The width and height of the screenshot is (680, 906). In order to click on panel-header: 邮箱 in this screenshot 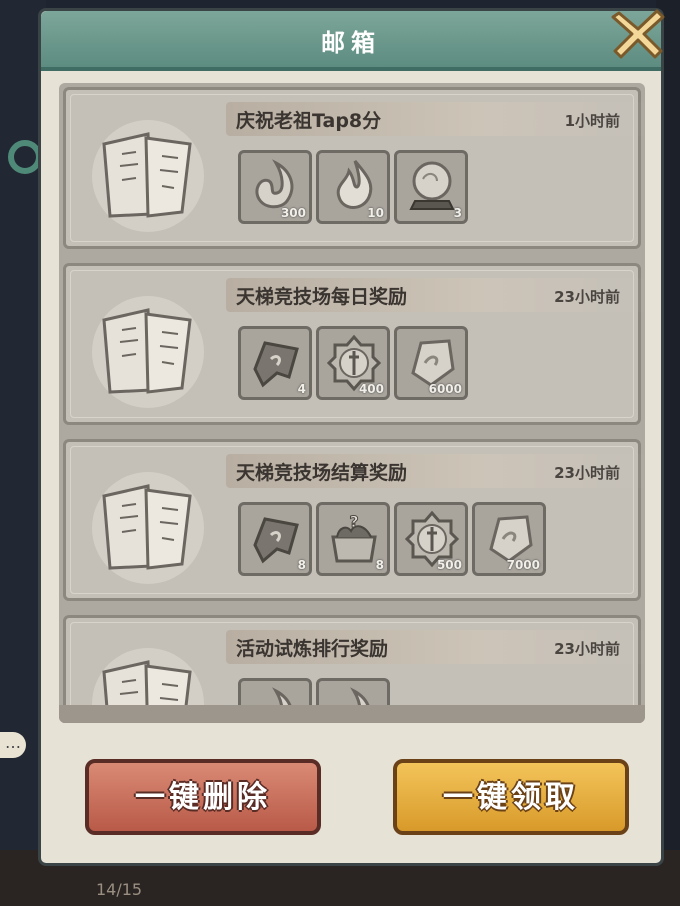, I will do `click(351, 41)`.